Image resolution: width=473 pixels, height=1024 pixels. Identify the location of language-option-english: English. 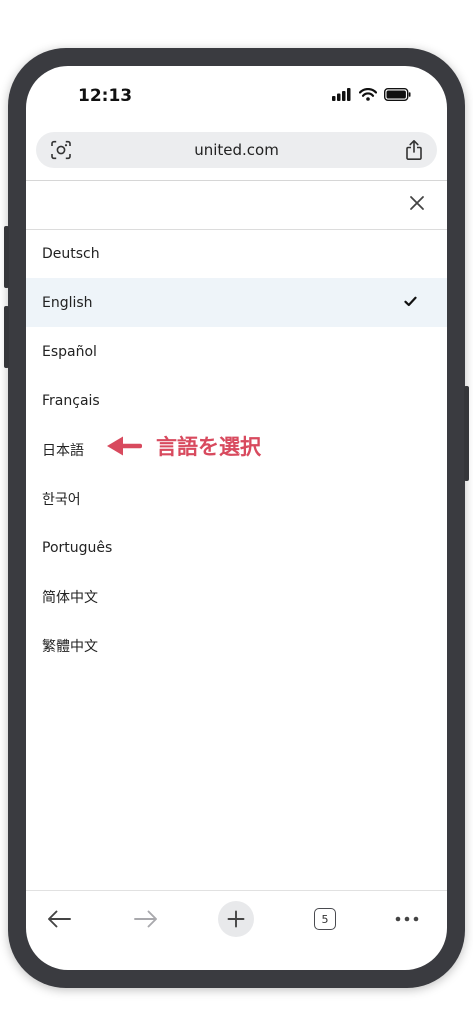
(236, 302).